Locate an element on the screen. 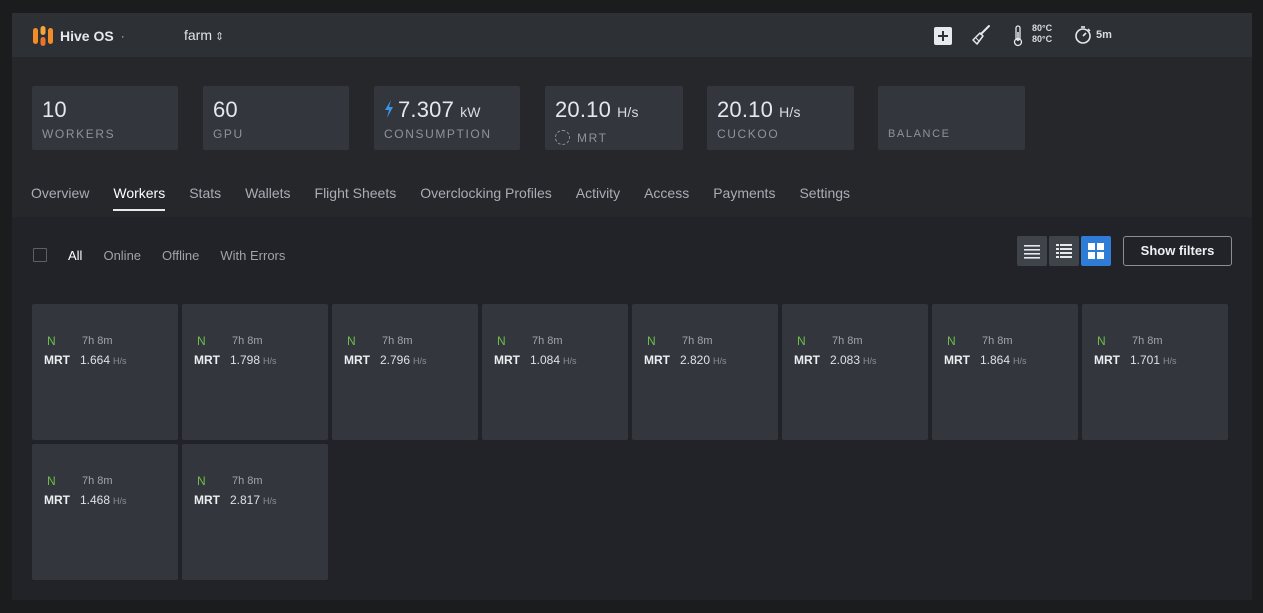 This screenshot has height=613, width=1263. loading-spinner-icon is located at coordinates (562, 137).